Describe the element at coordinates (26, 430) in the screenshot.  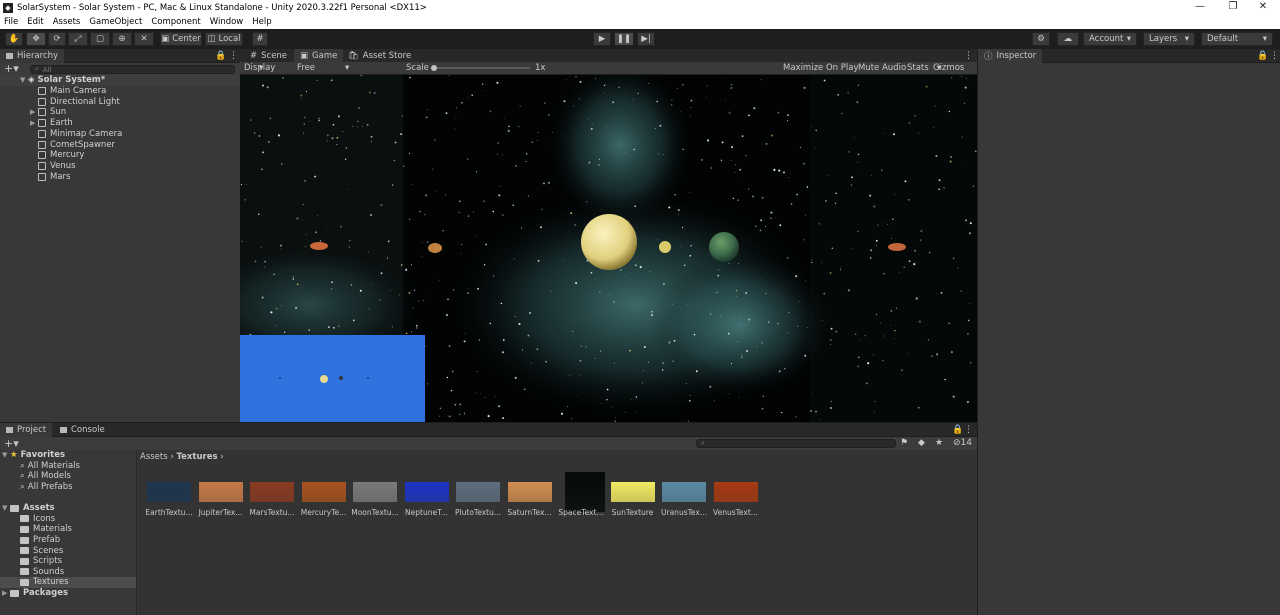
I see `tab-project: Project` at that location.